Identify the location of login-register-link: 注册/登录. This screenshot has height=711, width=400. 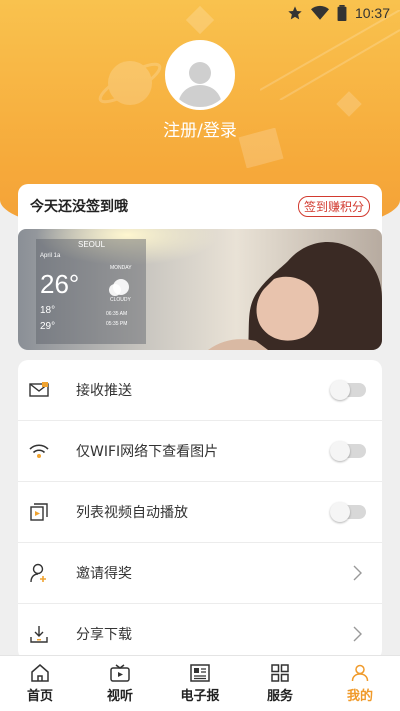
(200, 128).